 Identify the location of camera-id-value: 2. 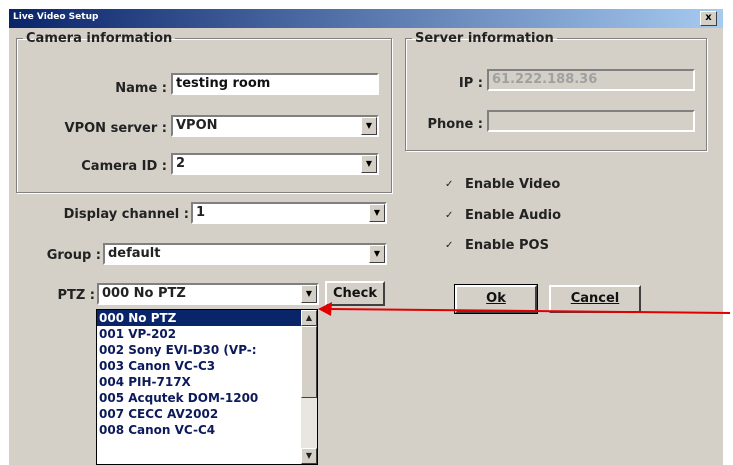
(181, 163).